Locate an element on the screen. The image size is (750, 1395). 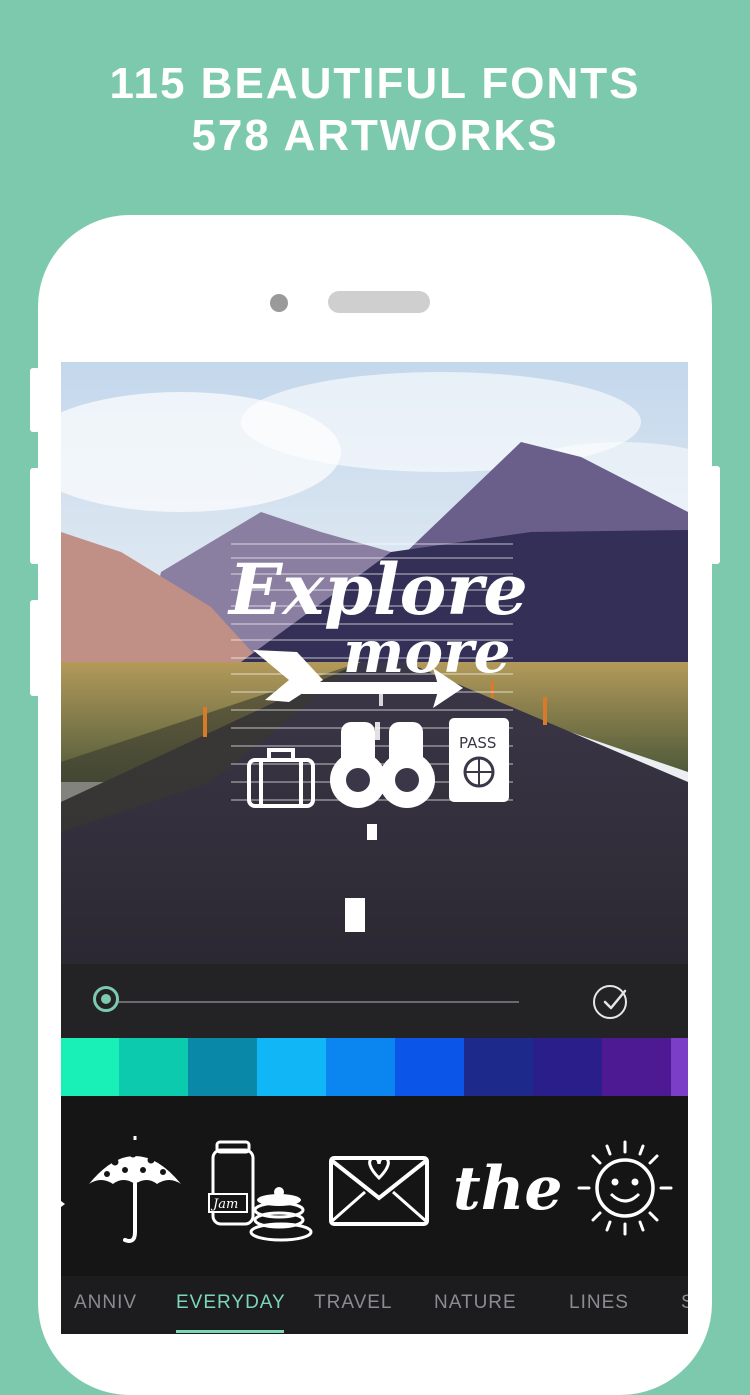
headline-line-1: 115 BEAUTIFUL FONTS is located at coordinates (375, 83).